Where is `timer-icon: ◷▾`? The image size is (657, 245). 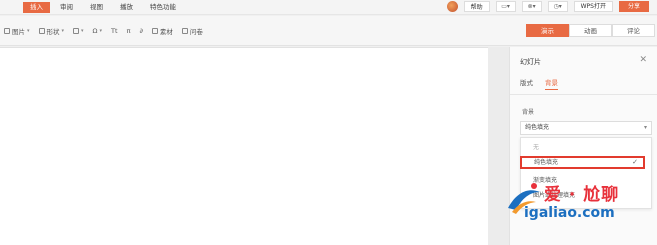 timer-icon: ◷▾ is located at coordinates (557, 6).